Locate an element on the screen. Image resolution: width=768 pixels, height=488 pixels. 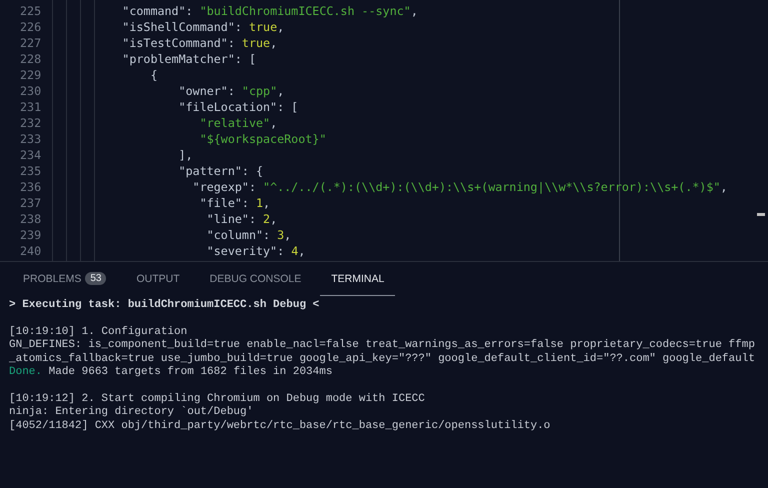
code-line: ], is located at coordinates (185, 155).